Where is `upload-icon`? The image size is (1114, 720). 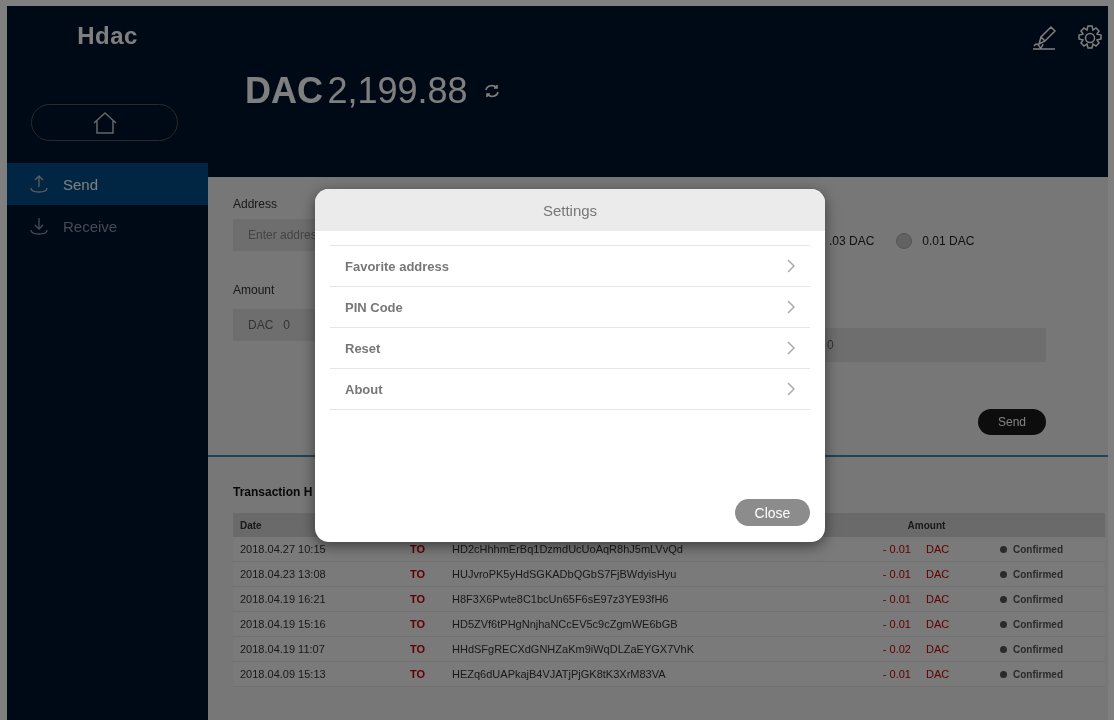 upload-icon is located at coordinates (39, 184).